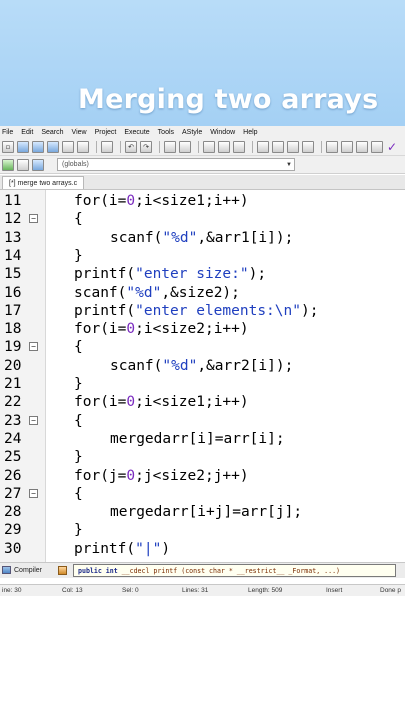 The height and width of the screenshot is (720, 405). I want to click on toggle-bookmark-icon, so click(38, 164).